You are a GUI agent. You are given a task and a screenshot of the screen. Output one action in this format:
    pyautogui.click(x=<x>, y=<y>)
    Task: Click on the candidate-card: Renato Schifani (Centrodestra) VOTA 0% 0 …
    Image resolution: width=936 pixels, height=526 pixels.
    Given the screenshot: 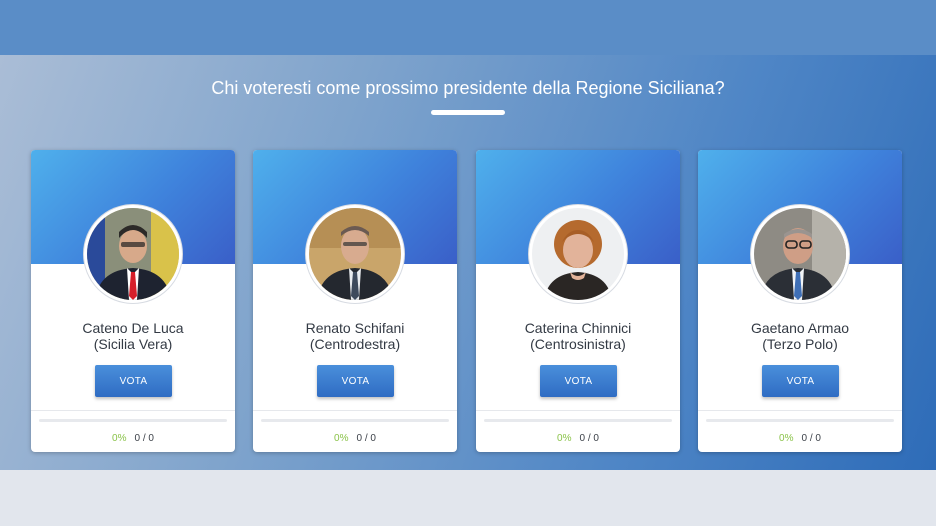 What is the action you would take?
    pyautogui.click(x=355, y=301)
    